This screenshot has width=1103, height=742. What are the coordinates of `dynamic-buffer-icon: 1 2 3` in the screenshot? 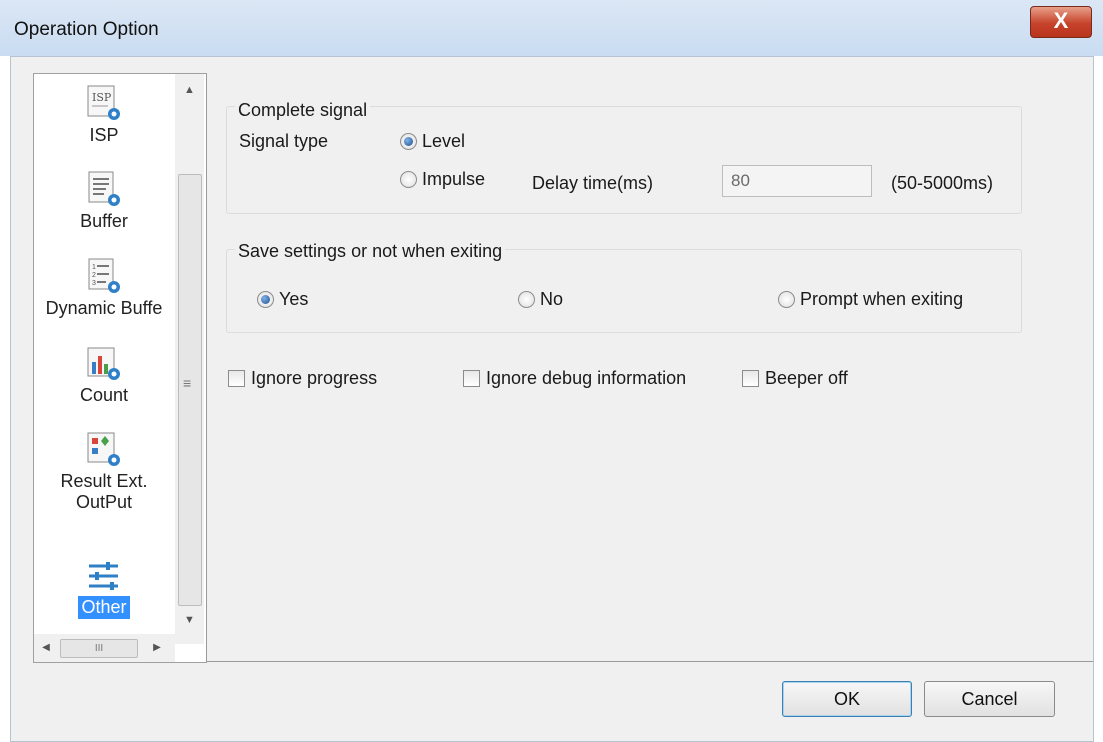 It's located at (104, 275).